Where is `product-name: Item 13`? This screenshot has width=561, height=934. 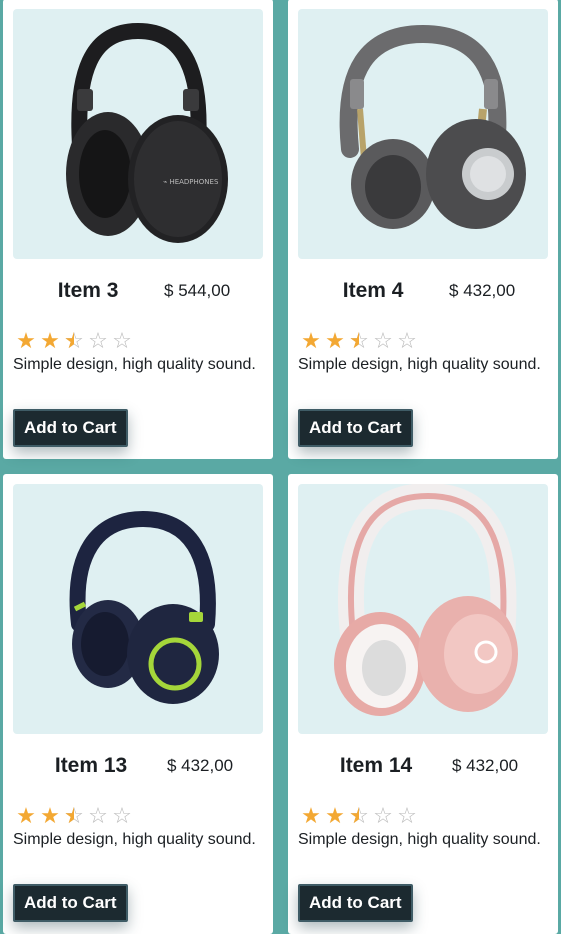 product-name: Item 13 is located at coordinates (91, 765).